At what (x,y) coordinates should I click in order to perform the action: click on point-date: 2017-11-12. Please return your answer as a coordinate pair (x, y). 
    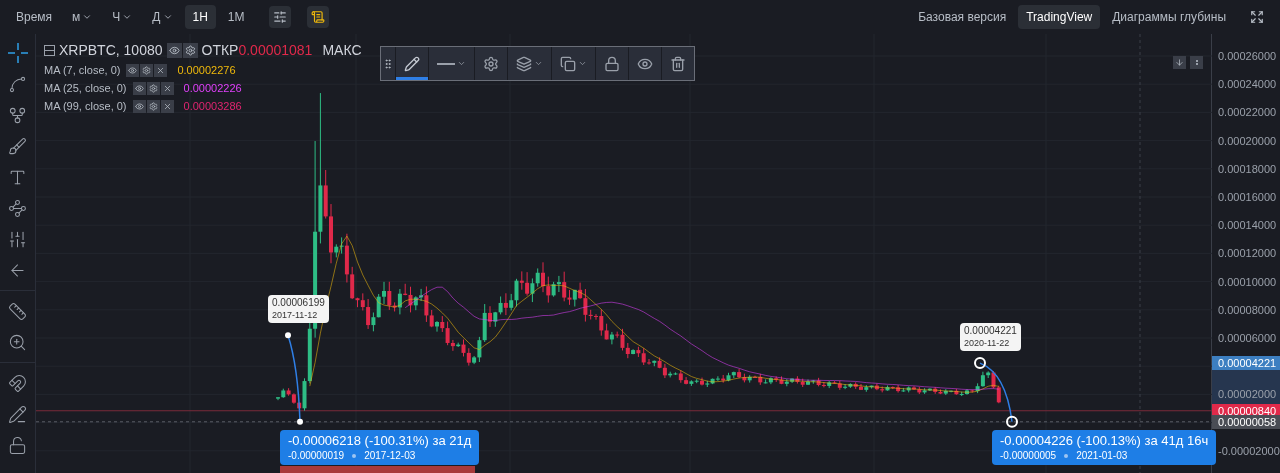
    Looking at the image, I should click on (295, 315).